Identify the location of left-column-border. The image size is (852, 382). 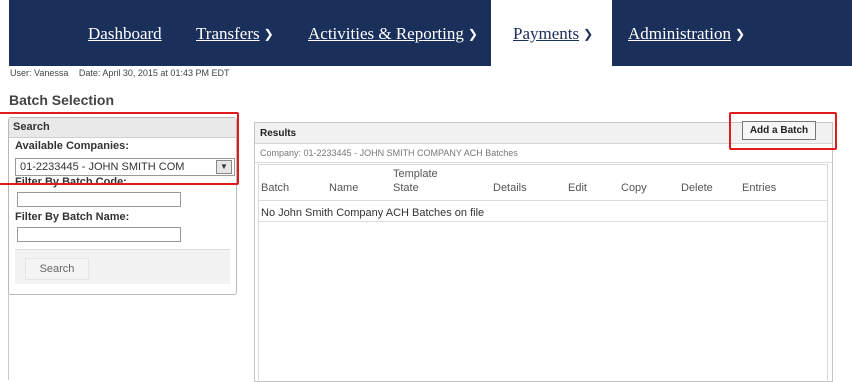
(8, 336).